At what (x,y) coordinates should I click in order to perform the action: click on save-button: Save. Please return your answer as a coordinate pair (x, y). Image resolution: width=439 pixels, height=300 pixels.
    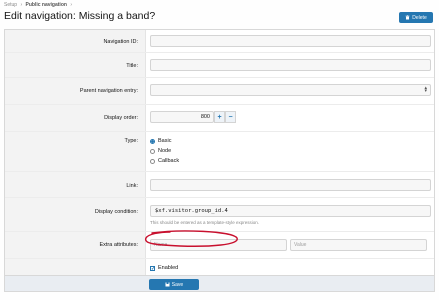
    Looking at the image, I should click on (174, 284).